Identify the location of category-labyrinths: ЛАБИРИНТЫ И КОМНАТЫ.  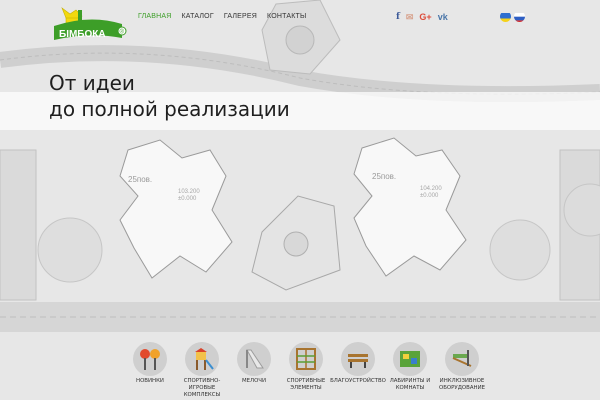
(410, 370).